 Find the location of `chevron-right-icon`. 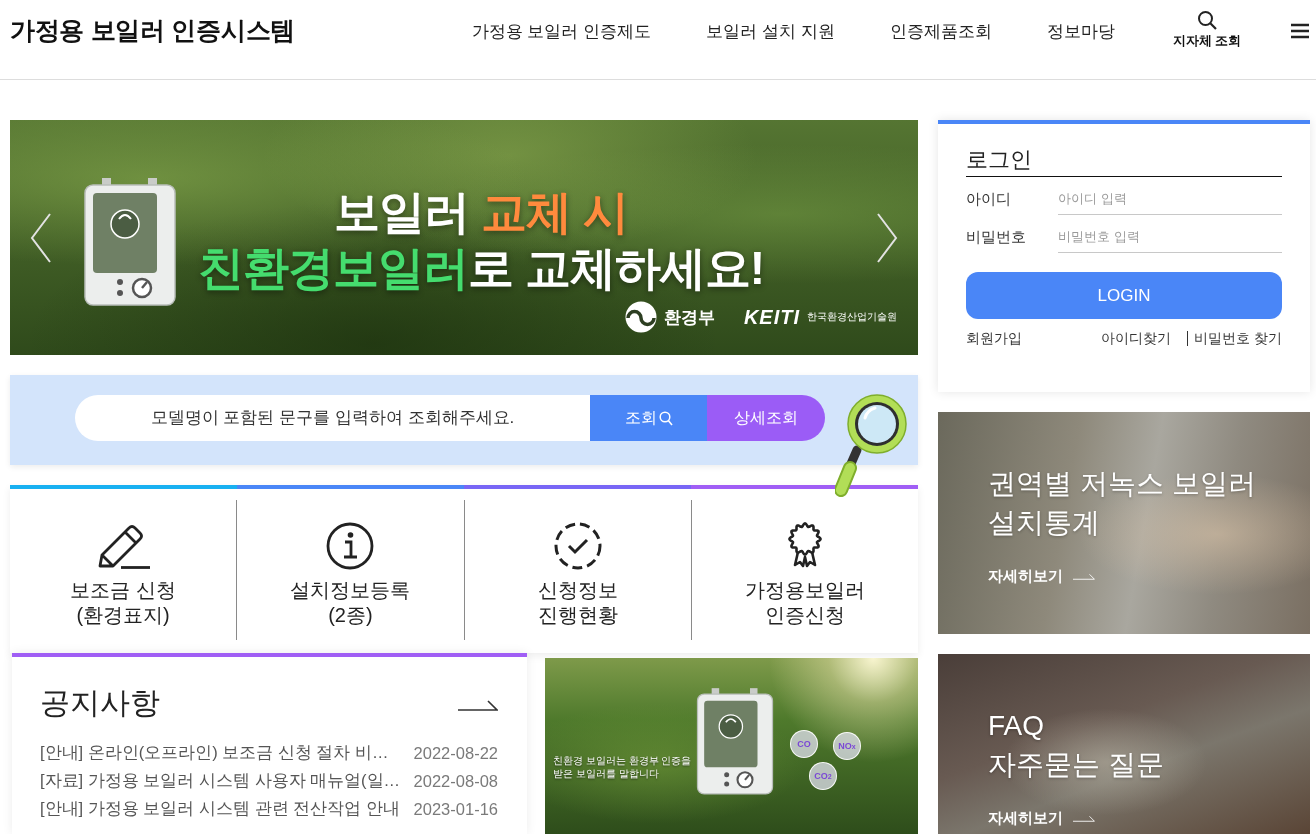

chevron-right-icon is located at coordinates (887, 238).